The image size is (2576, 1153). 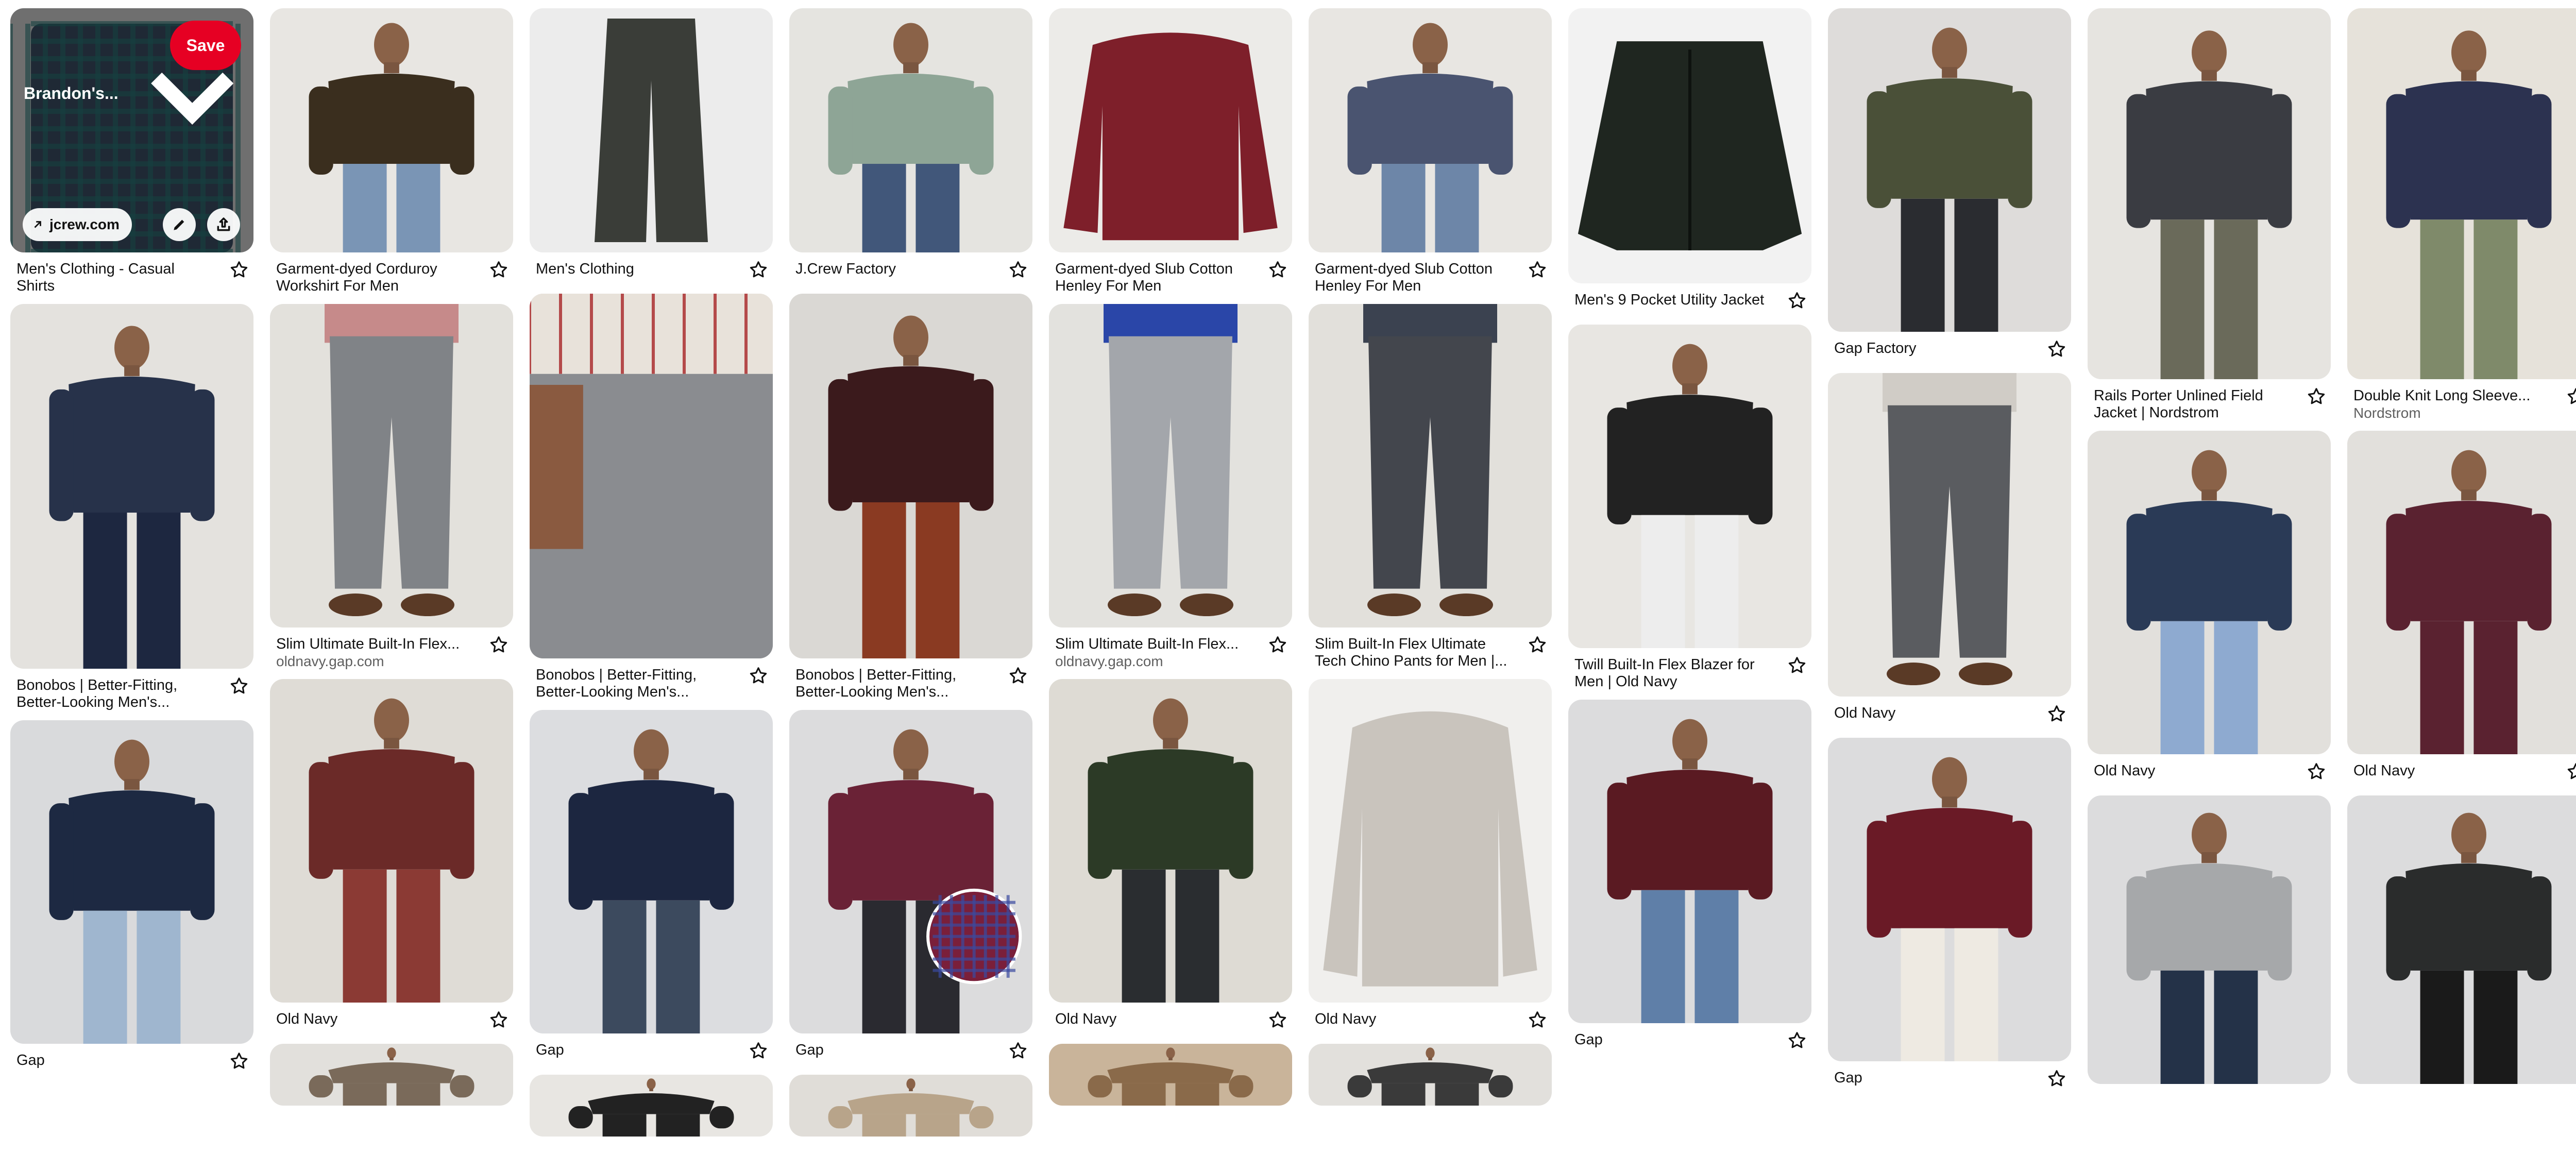 I want to click on pin-card: Double Knit Long Sleeve... Nordstrom, so click(x=2461, y=214).